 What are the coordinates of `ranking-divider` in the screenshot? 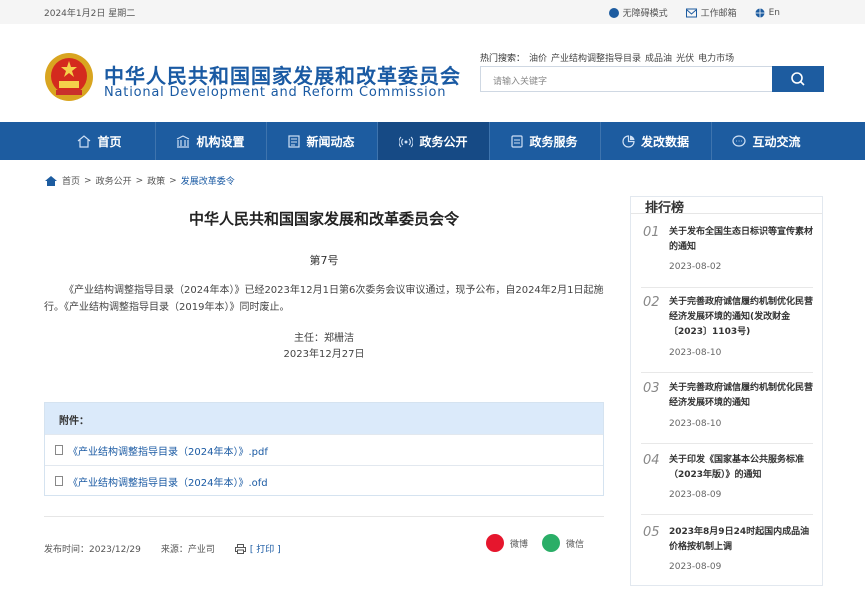 It's located at (726, 213).